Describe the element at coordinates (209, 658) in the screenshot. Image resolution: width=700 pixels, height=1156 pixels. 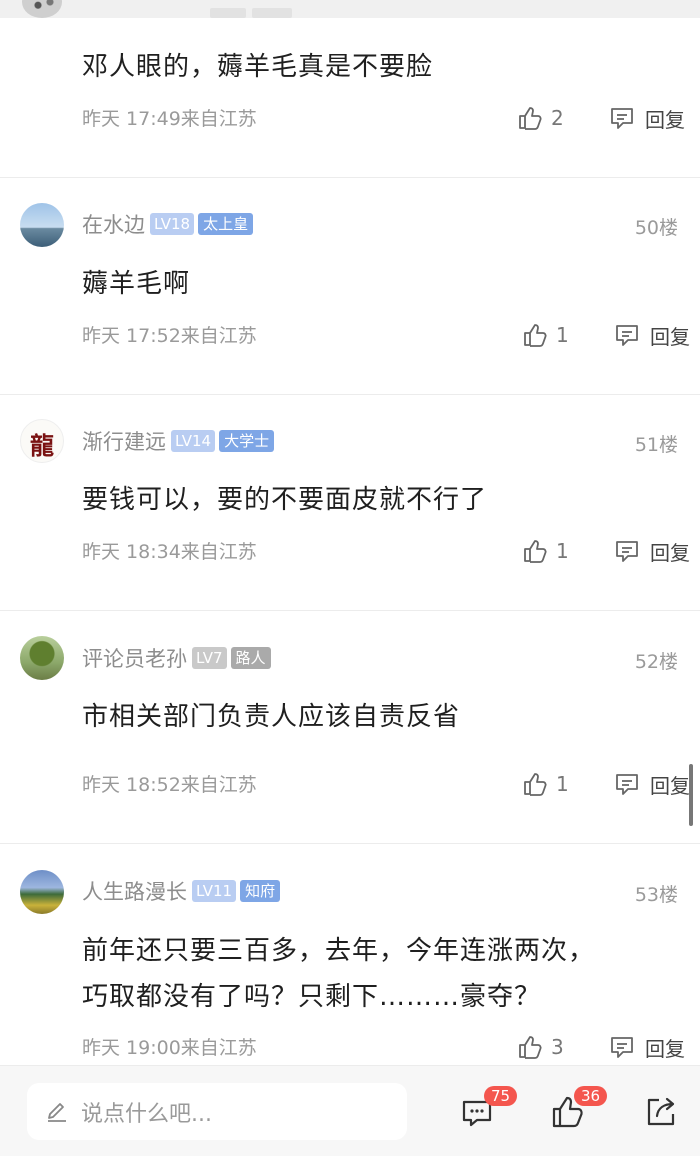
I see `level-badge: LV7` at that location.